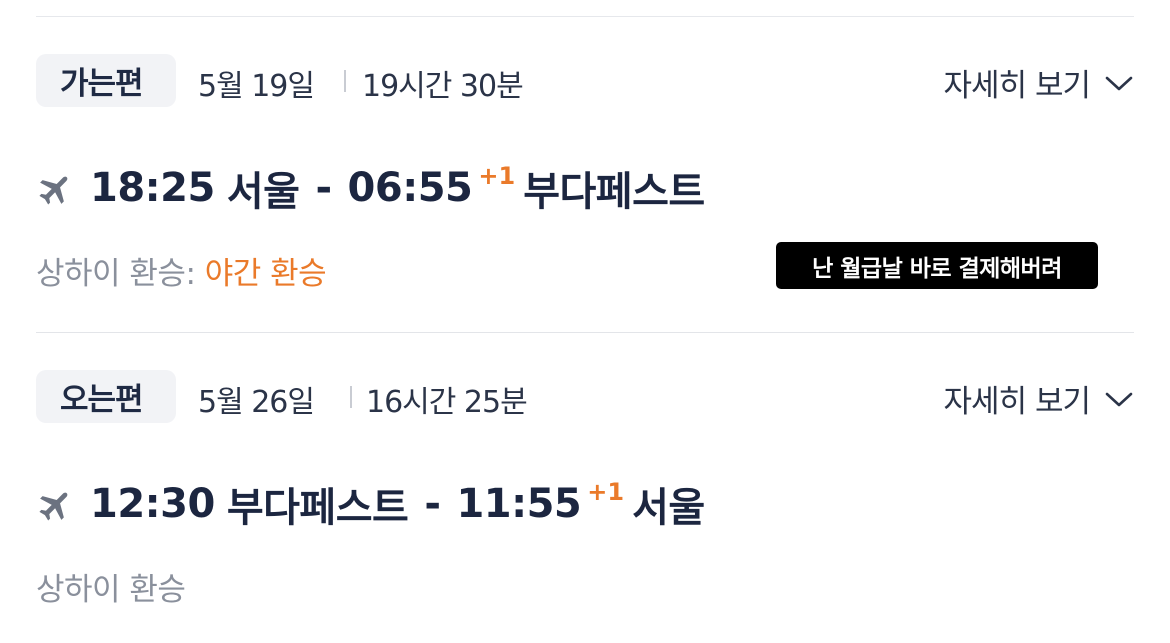  Describe the element at coordinates (937, 265) in the screenshot. I see `overlay-caption: 난 월급날 바로 결제해버려` at that location.